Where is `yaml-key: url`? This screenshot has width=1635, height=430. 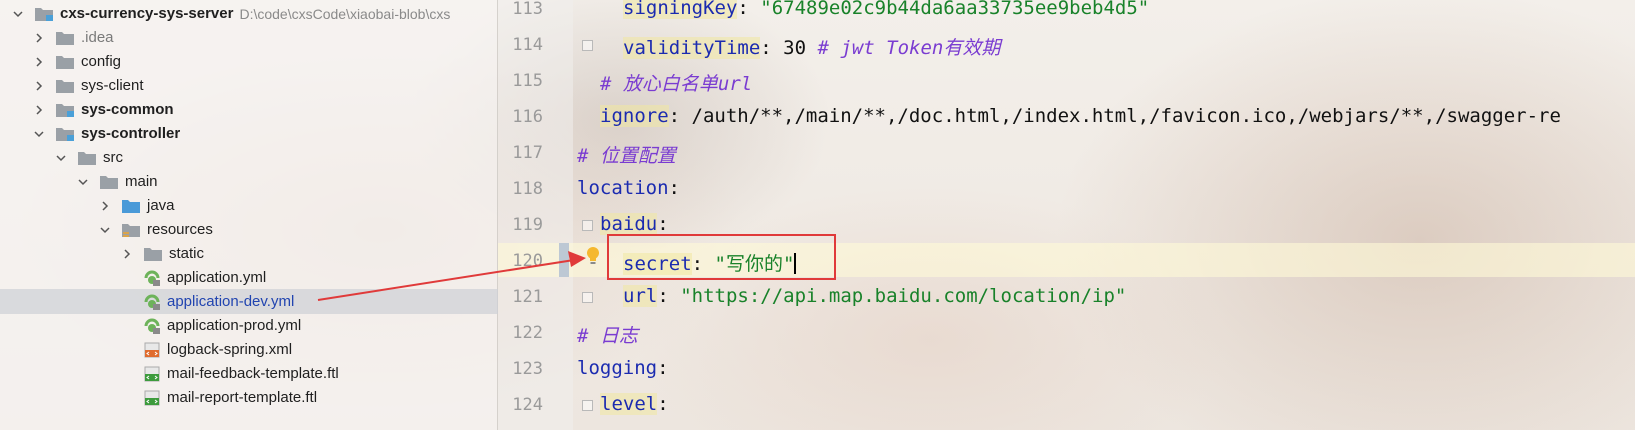 yaml-key: url is located at coordinates (640, 296).